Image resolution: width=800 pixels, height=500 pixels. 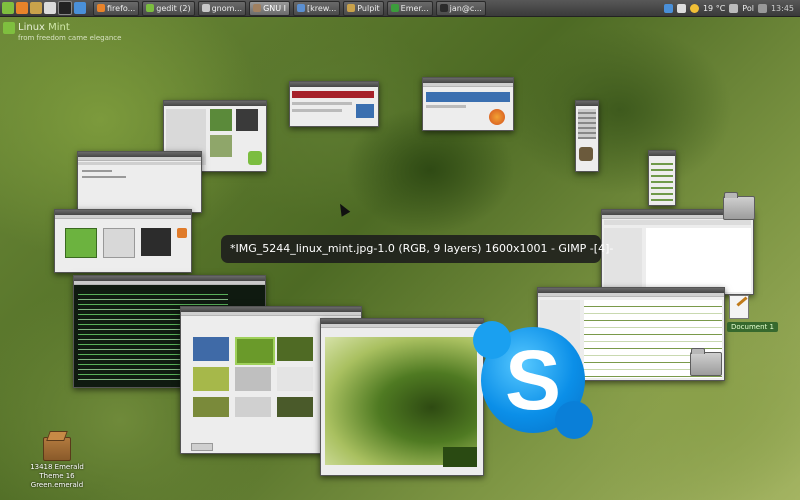 I want to click on editor-launcher-icon, so click(x=50, y=8).